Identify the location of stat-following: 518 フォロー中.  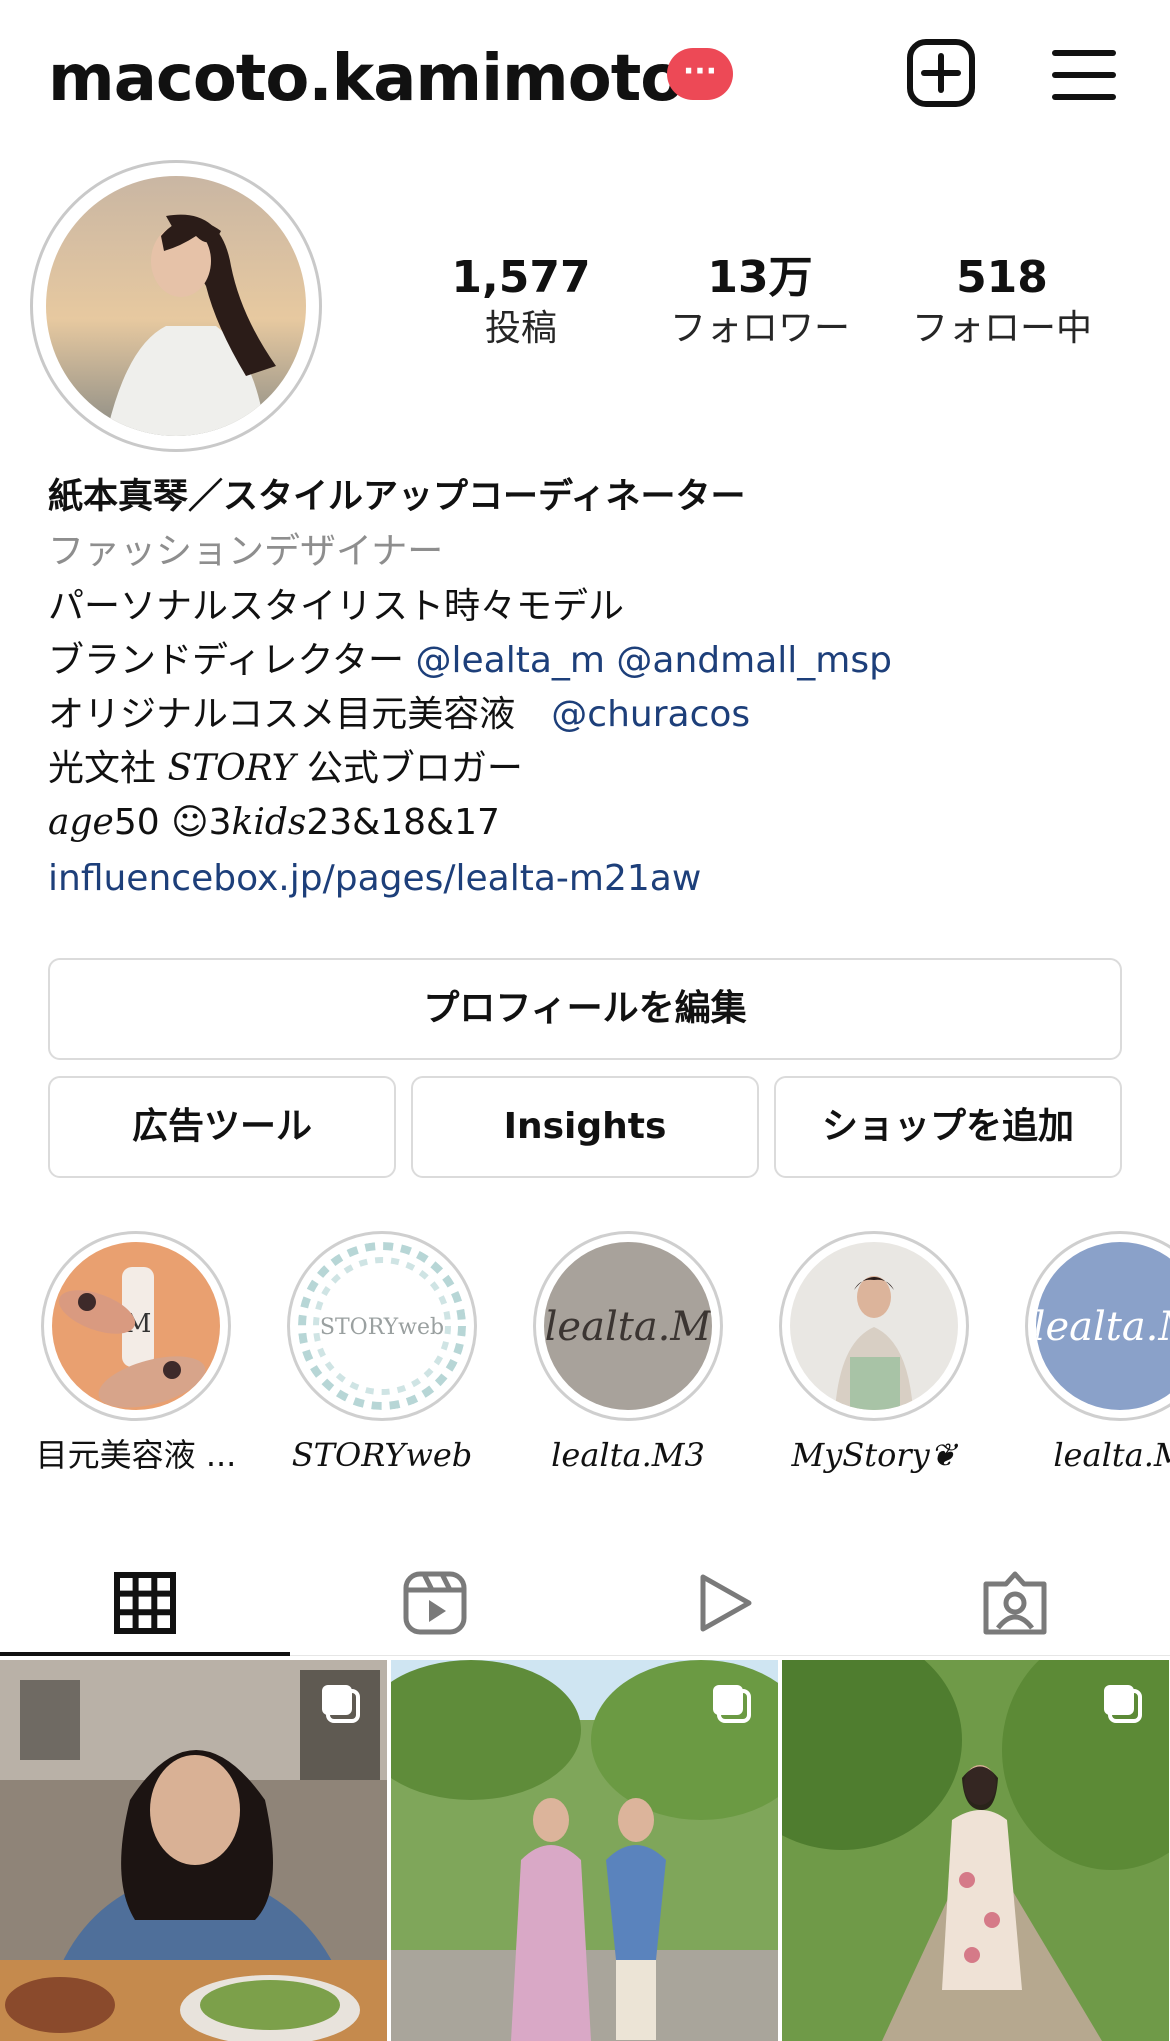
(1002, 301).